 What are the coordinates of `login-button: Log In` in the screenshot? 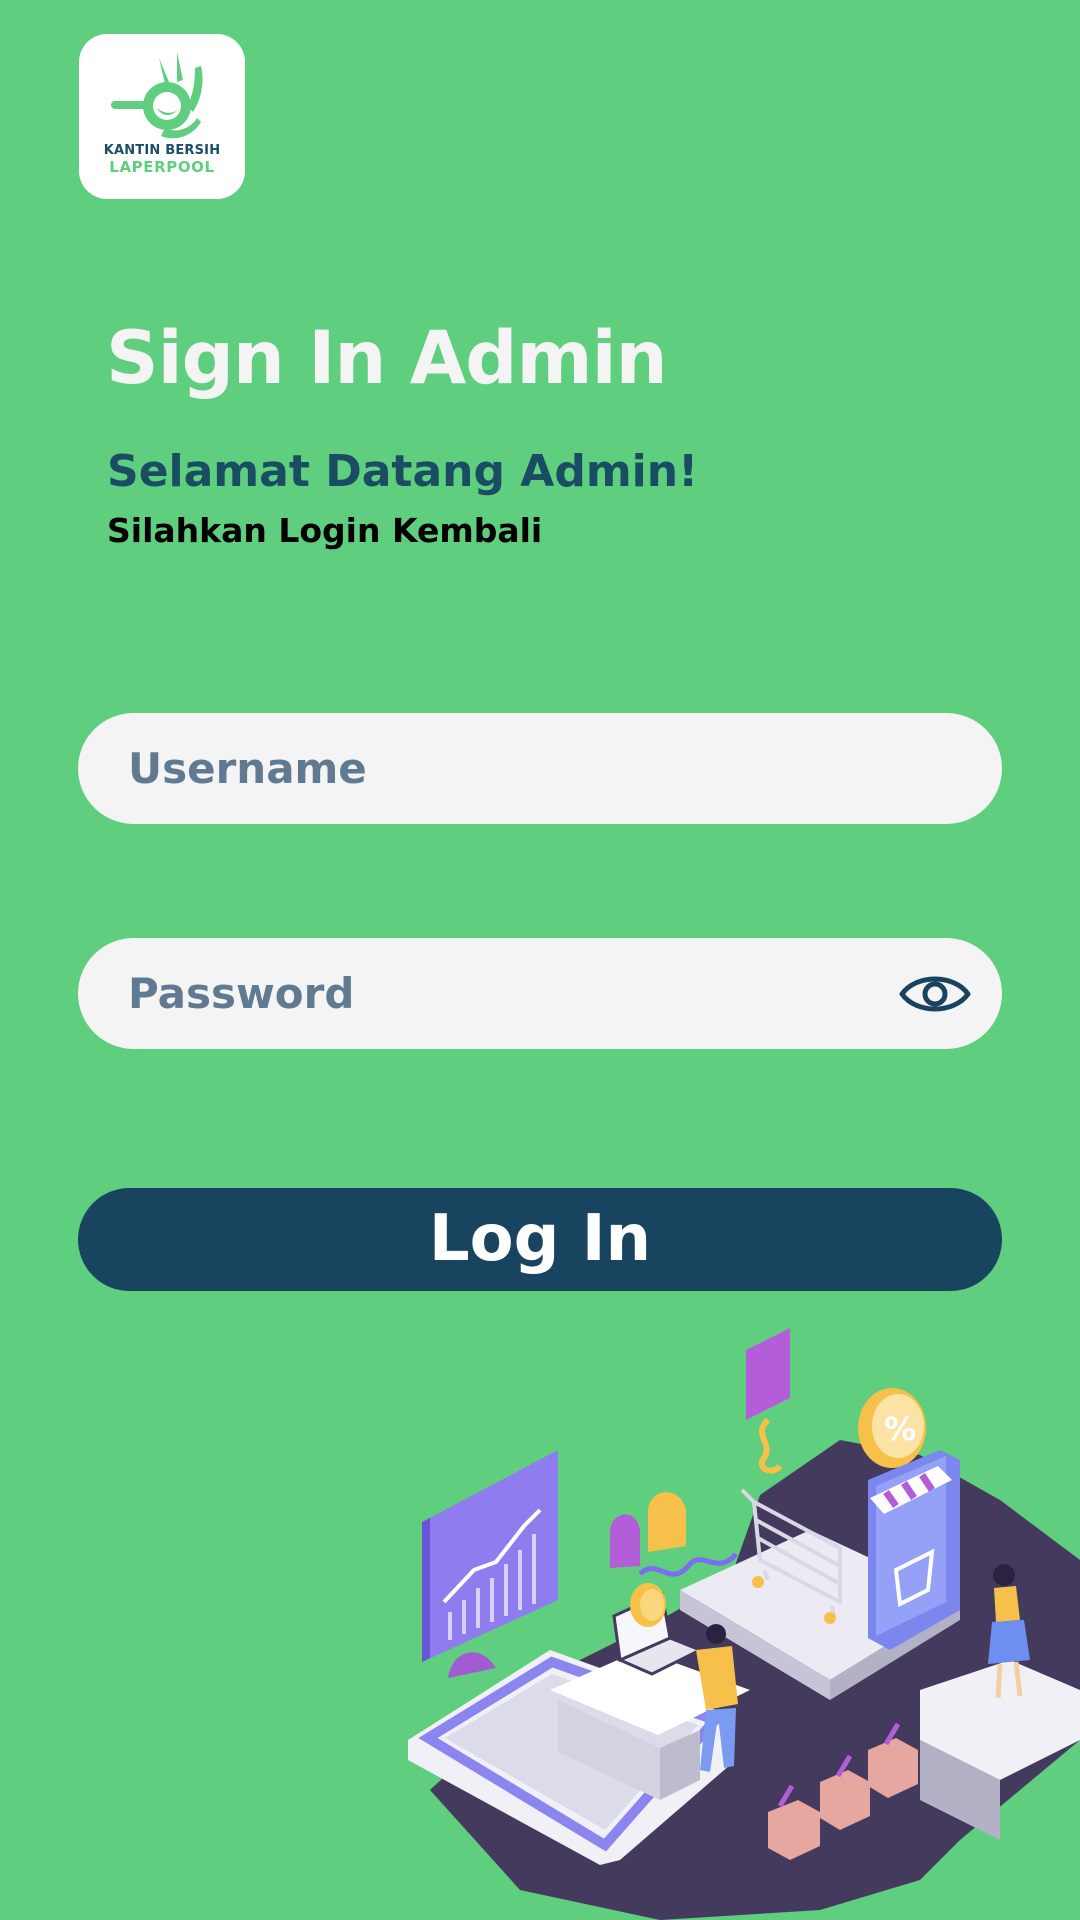 It's located at (540, 1239).